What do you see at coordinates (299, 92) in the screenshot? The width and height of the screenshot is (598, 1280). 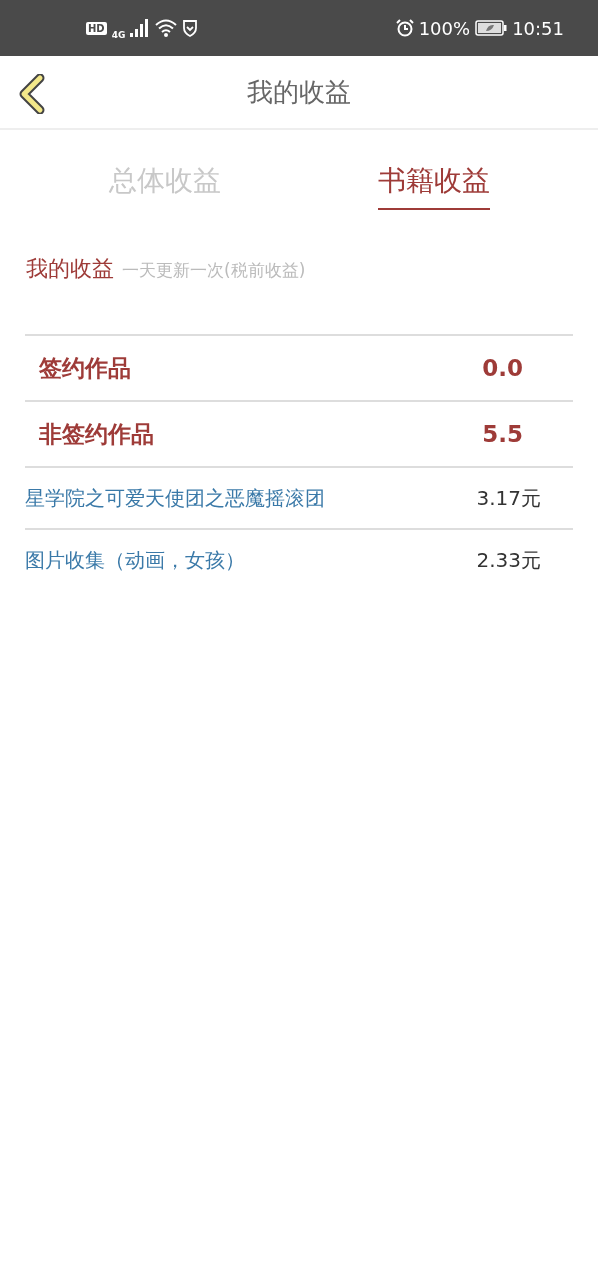 I see `page-title: 我的收益` at bounding box center [299, 92].